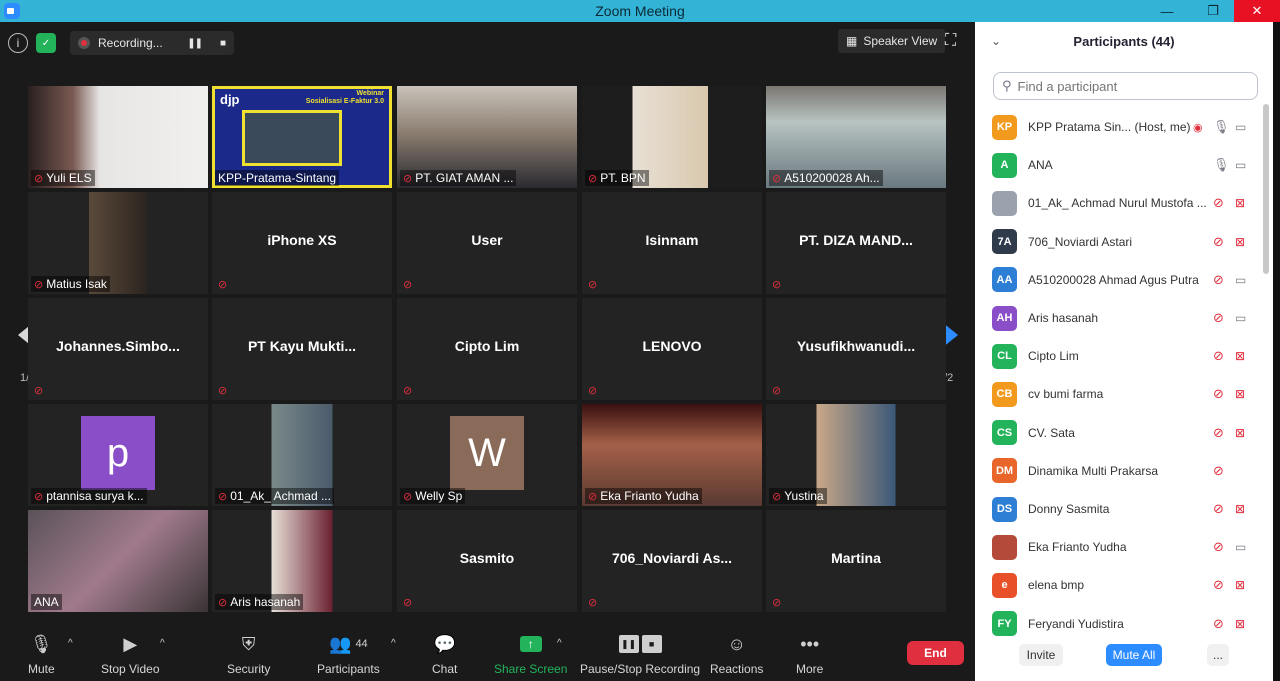 The width and height of the screenshot is (1280, 681). What do you see at coordinates (1120, 394) in the screenshot?
I see `participant-row: CB cv bumi farma ⊘ ⊠` at bounding box center [1120, 394].